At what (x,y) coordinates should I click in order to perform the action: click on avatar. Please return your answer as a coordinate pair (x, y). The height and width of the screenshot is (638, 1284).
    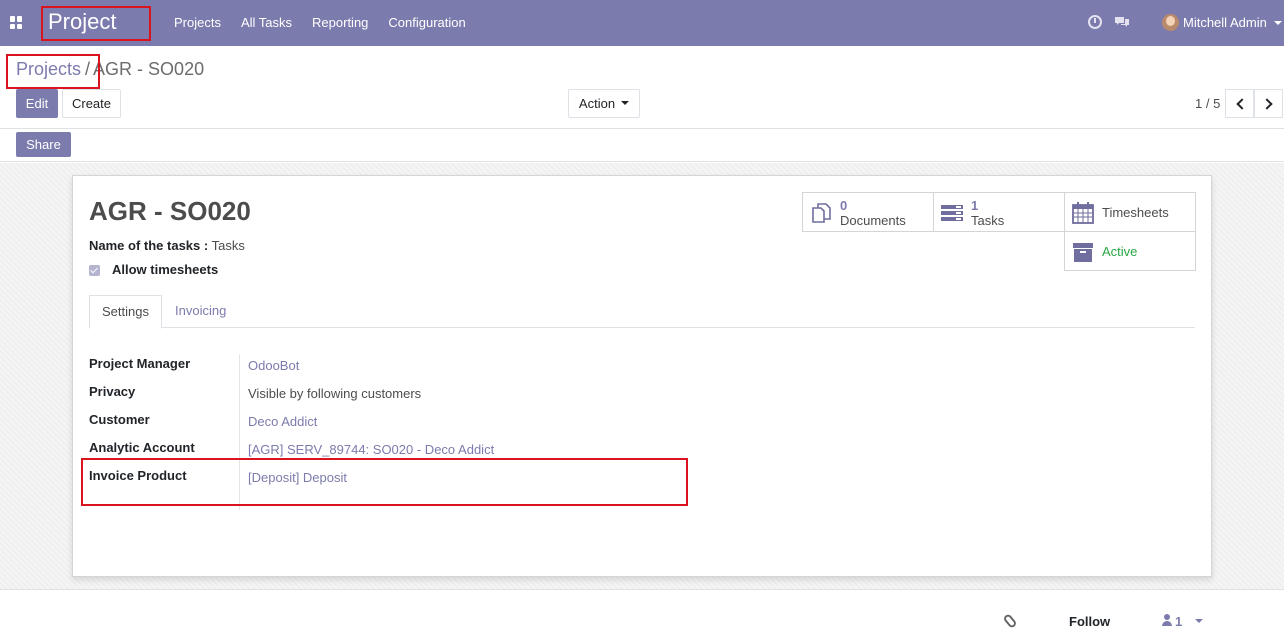
    Looking at the image, I should click on (1170, 22).